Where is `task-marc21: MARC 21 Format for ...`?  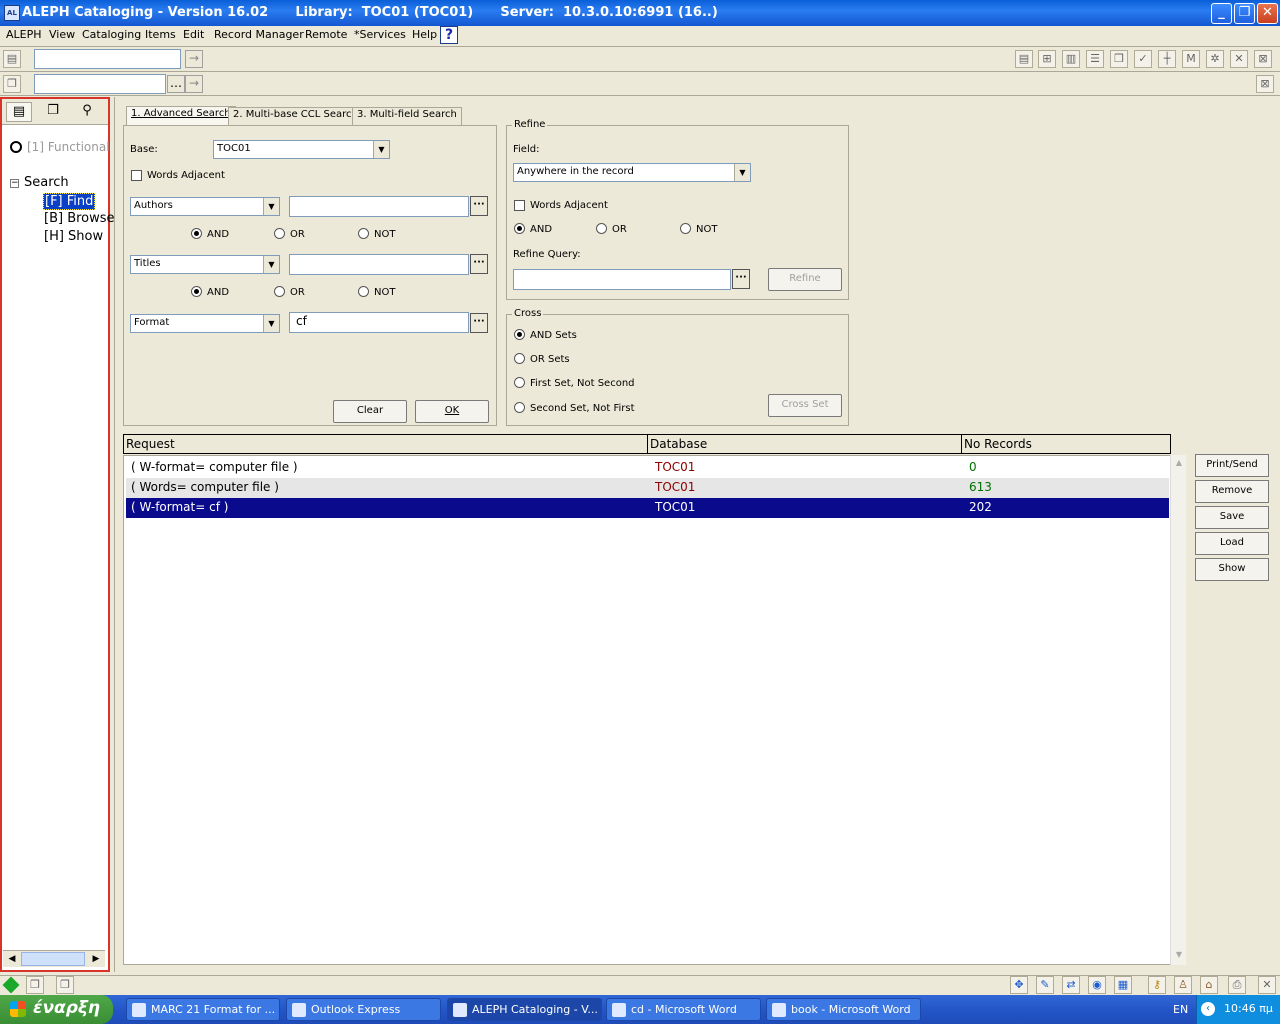 task-marc21: MARC 21 Format for ... is located at coordinates (203, 1009).